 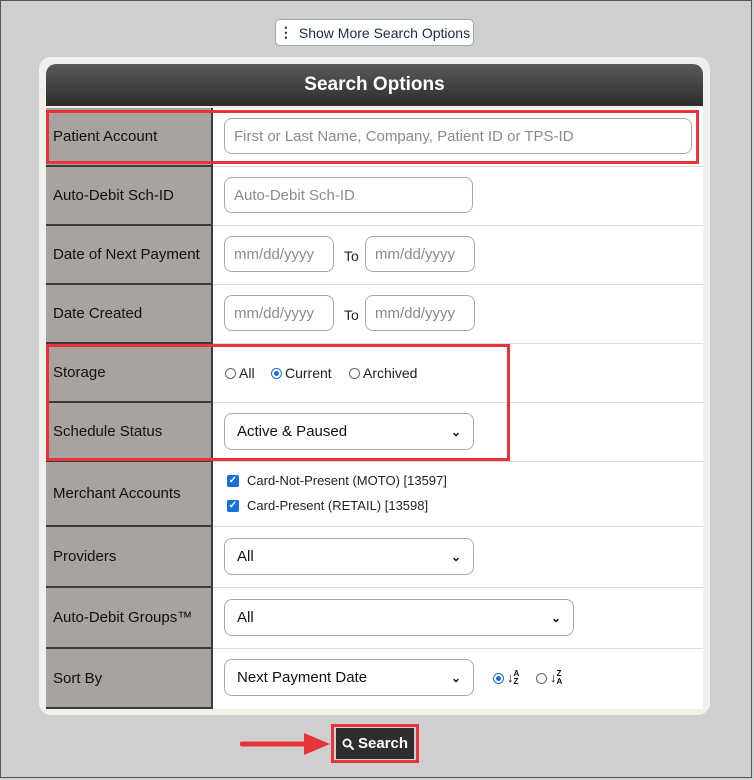 I want to click on merchant-account-moto: ✓ Card-Not-Present (MOTO) [13597], so click(x=337, y=480).